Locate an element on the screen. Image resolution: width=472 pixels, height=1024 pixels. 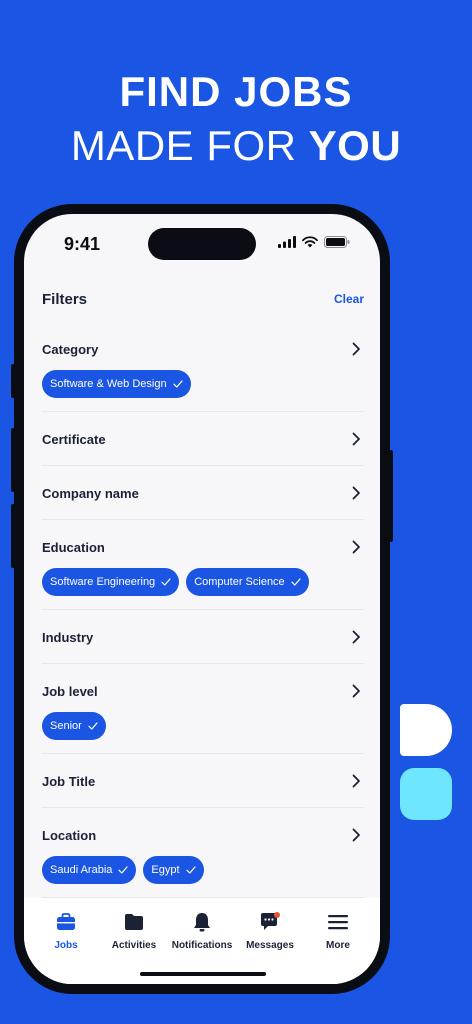
filter-row-category: Category is located at coordinates (203, 349).